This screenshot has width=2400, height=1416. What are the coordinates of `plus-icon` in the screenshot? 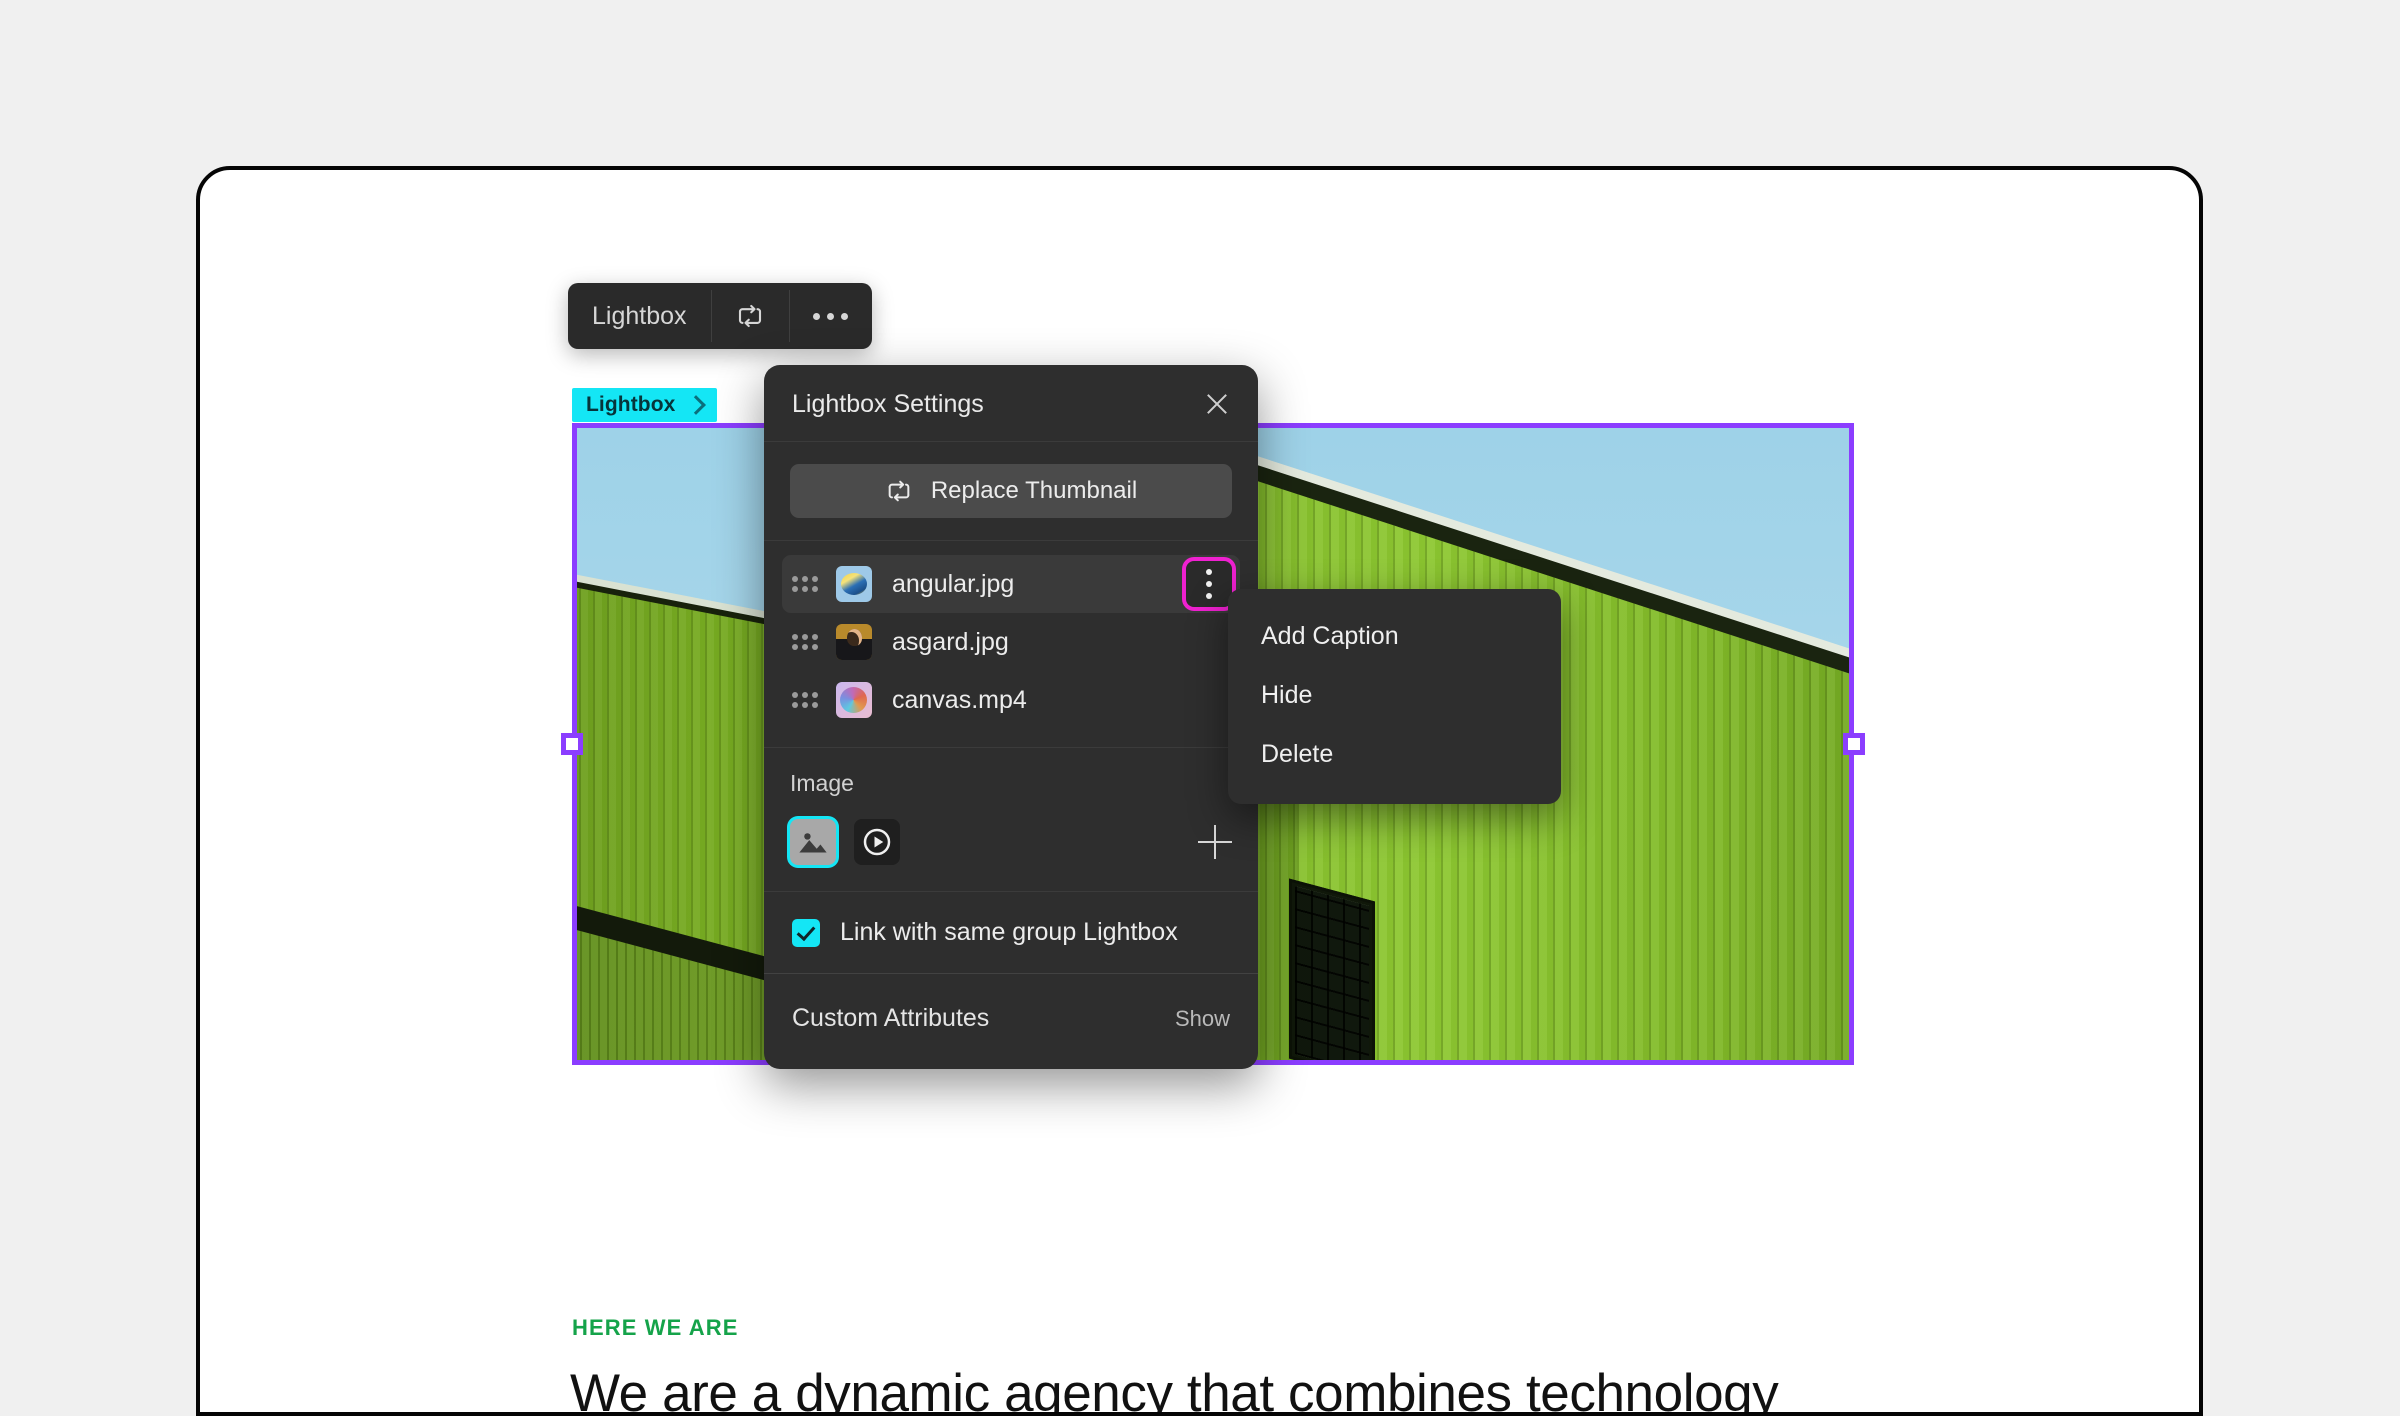 It's located at (1215, 842).